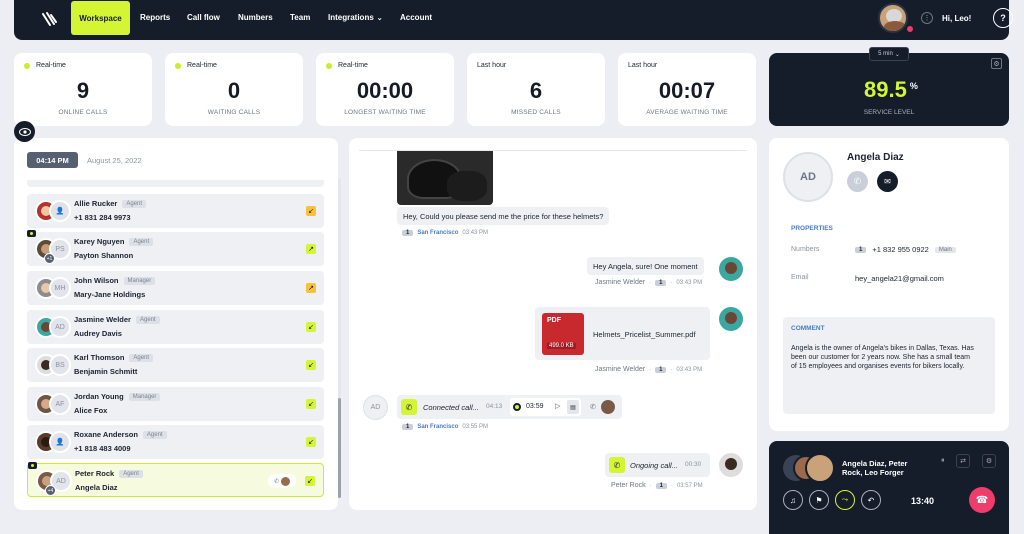  What do you see at coordinates (887, 181) in the screenshot?
I see `email-envelope-icon: ✉` at bounding box center [887, 181].